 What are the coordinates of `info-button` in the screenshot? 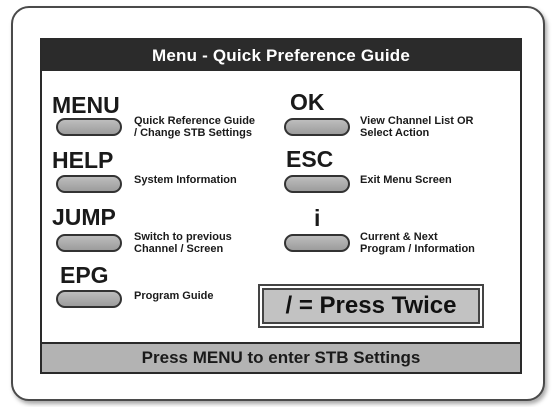 It's located at (317, 243).